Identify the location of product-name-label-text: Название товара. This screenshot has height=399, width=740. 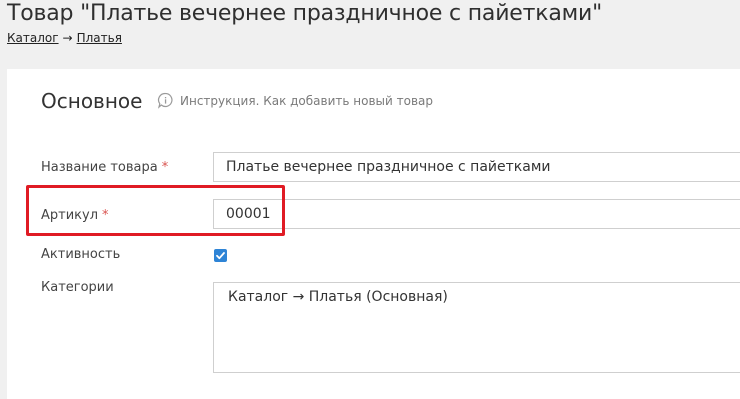
(99, 167).